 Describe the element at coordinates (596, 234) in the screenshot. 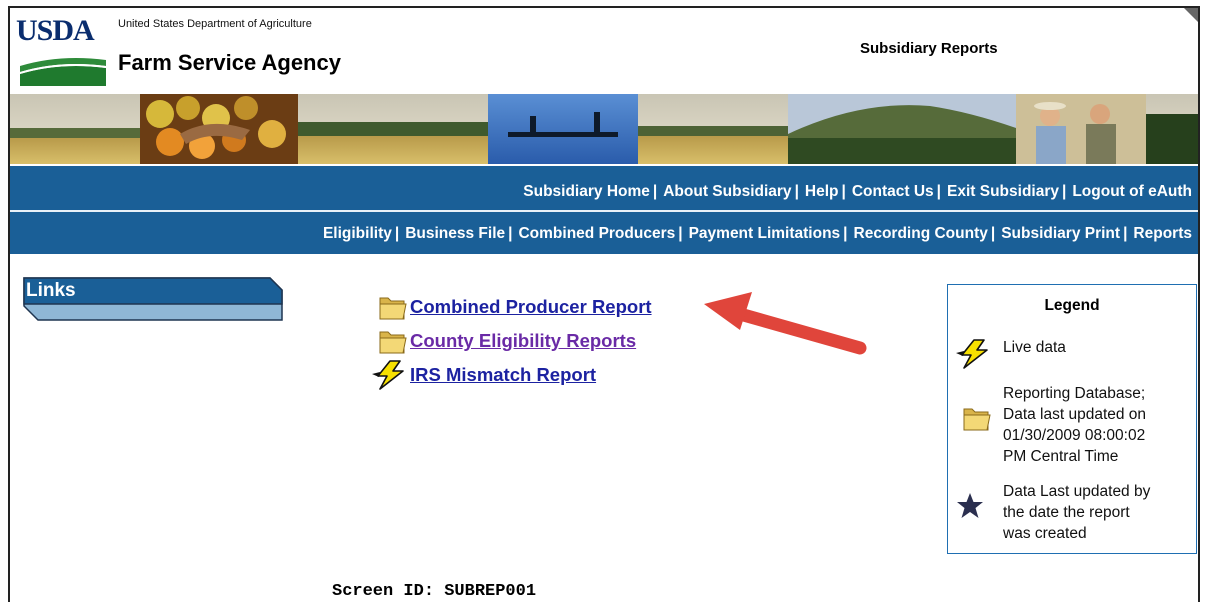

I see `nav-combined-producers: Combined Producers` at that location.